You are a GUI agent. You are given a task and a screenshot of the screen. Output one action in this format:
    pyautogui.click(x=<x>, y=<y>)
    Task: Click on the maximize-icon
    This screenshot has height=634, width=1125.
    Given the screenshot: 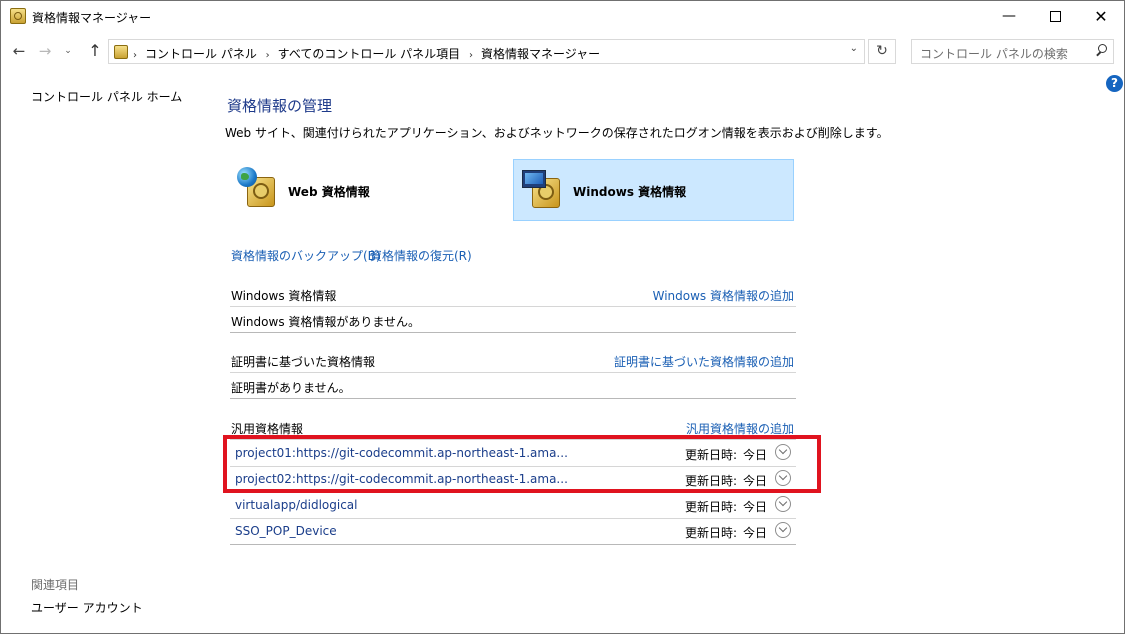 What is the action you would take?
    pyautogui.click(x=1055, y=16)
    